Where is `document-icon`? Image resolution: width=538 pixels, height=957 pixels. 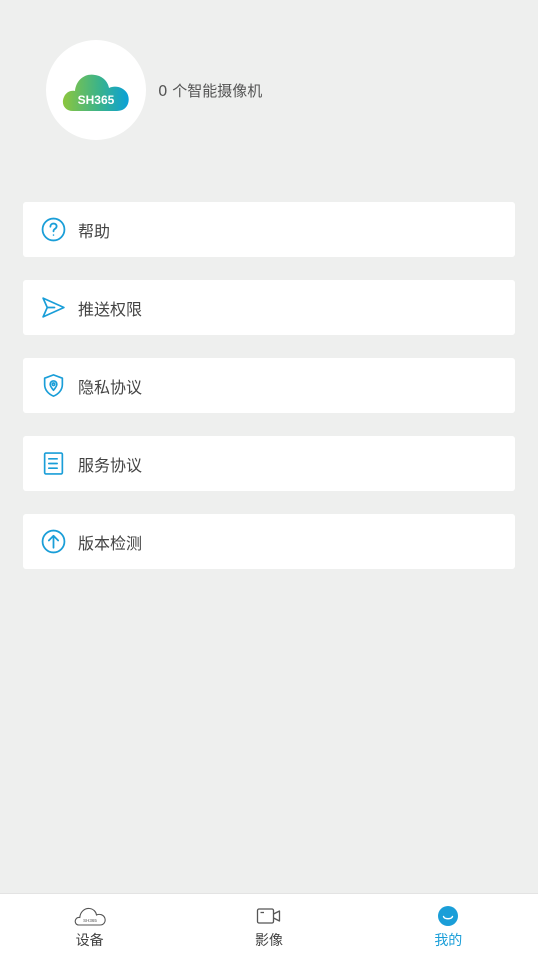
document-icon is located at coordinates (53, 464).